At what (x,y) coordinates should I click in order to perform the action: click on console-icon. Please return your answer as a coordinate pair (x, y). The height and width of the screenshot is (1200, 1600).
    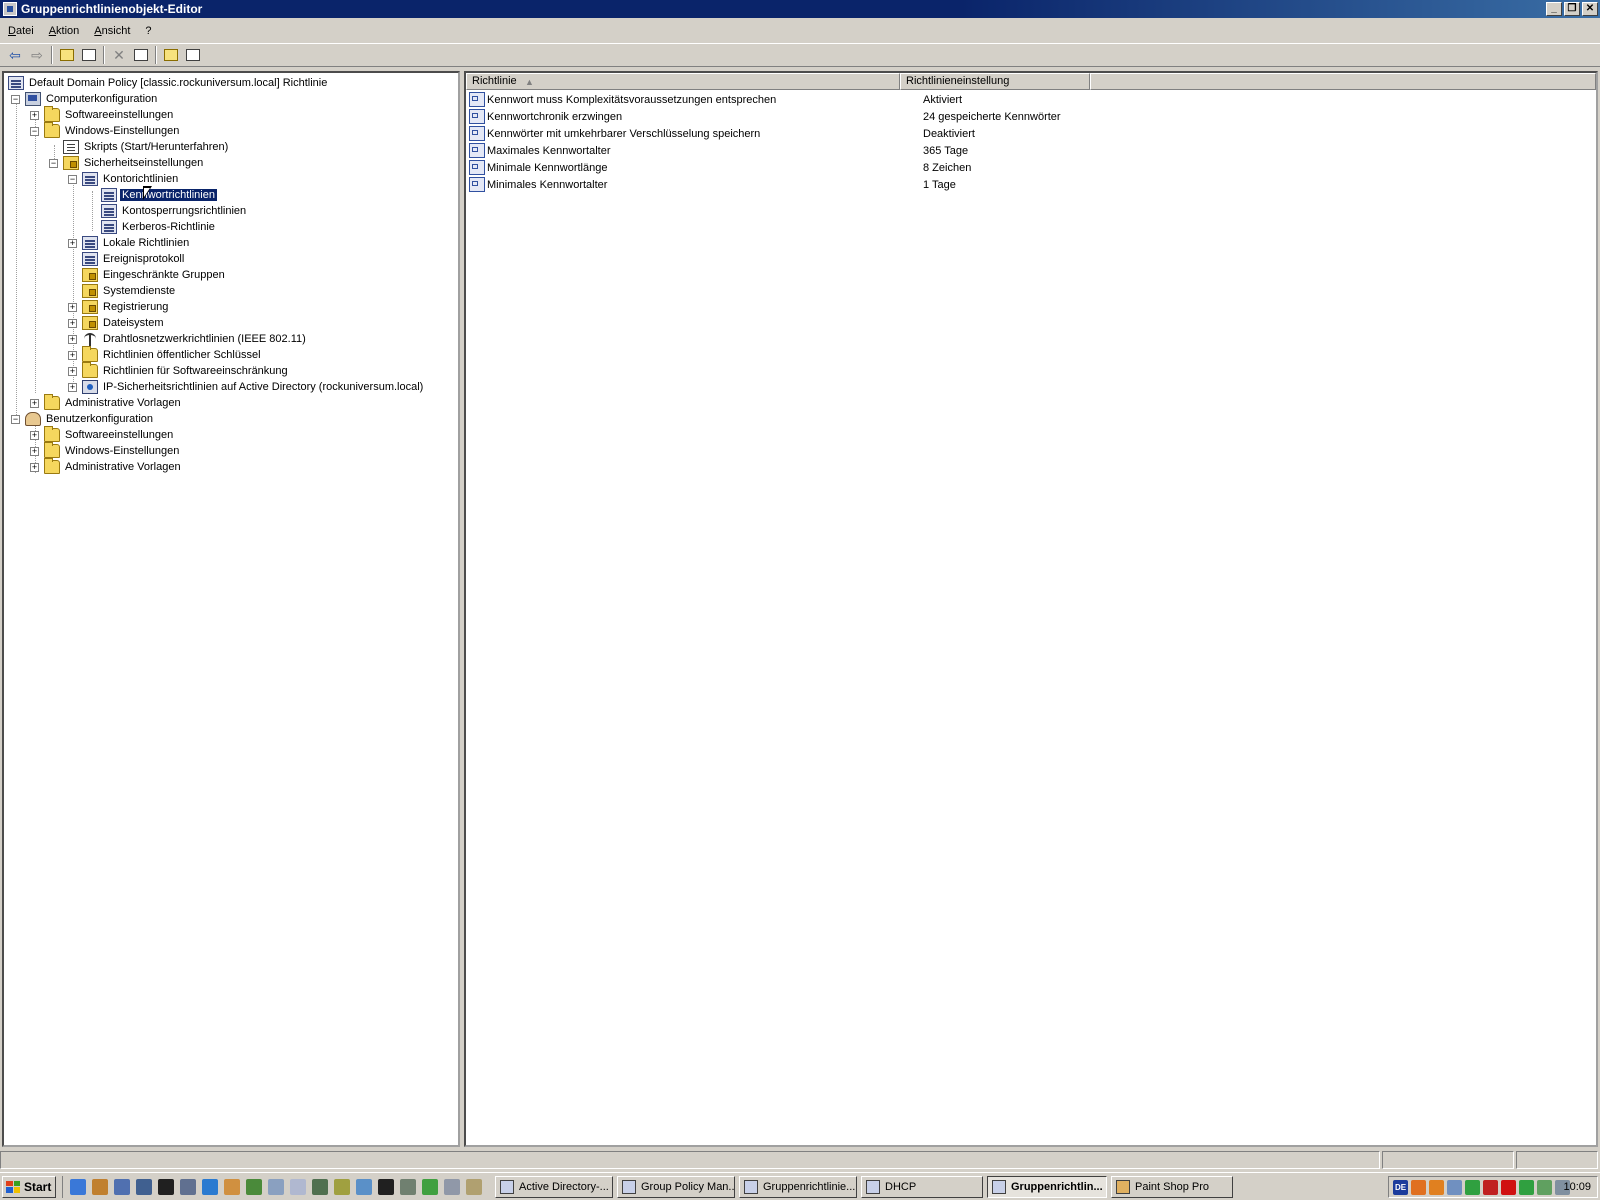
    Looking at the image, I should click on (342, 1186).